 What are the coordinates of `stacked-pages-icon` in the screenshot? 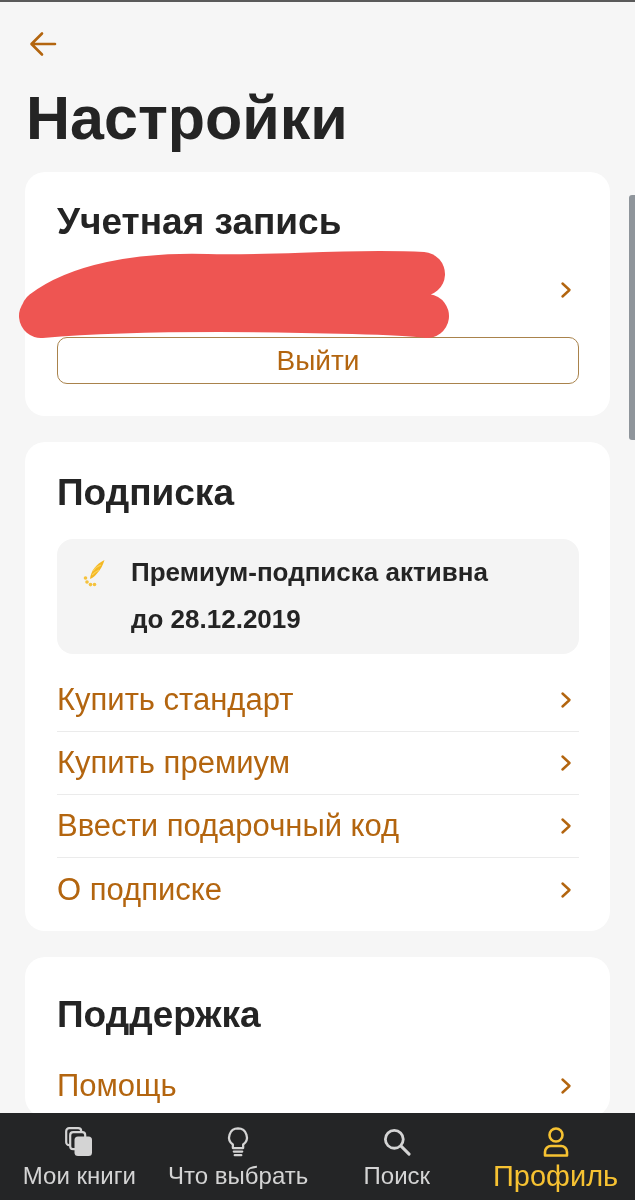 It's located at (79, 1142).